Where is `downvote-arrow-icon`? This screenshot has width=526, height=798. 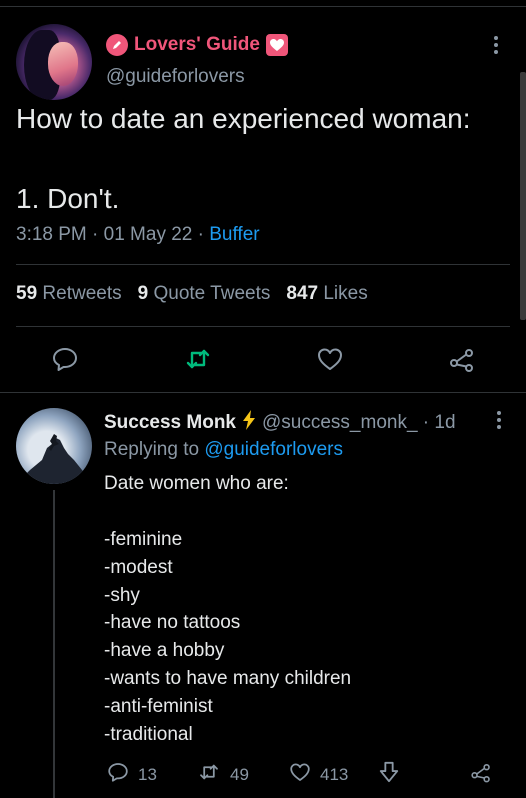 downvote-arrow-icon is located at coordinates (389, 774).